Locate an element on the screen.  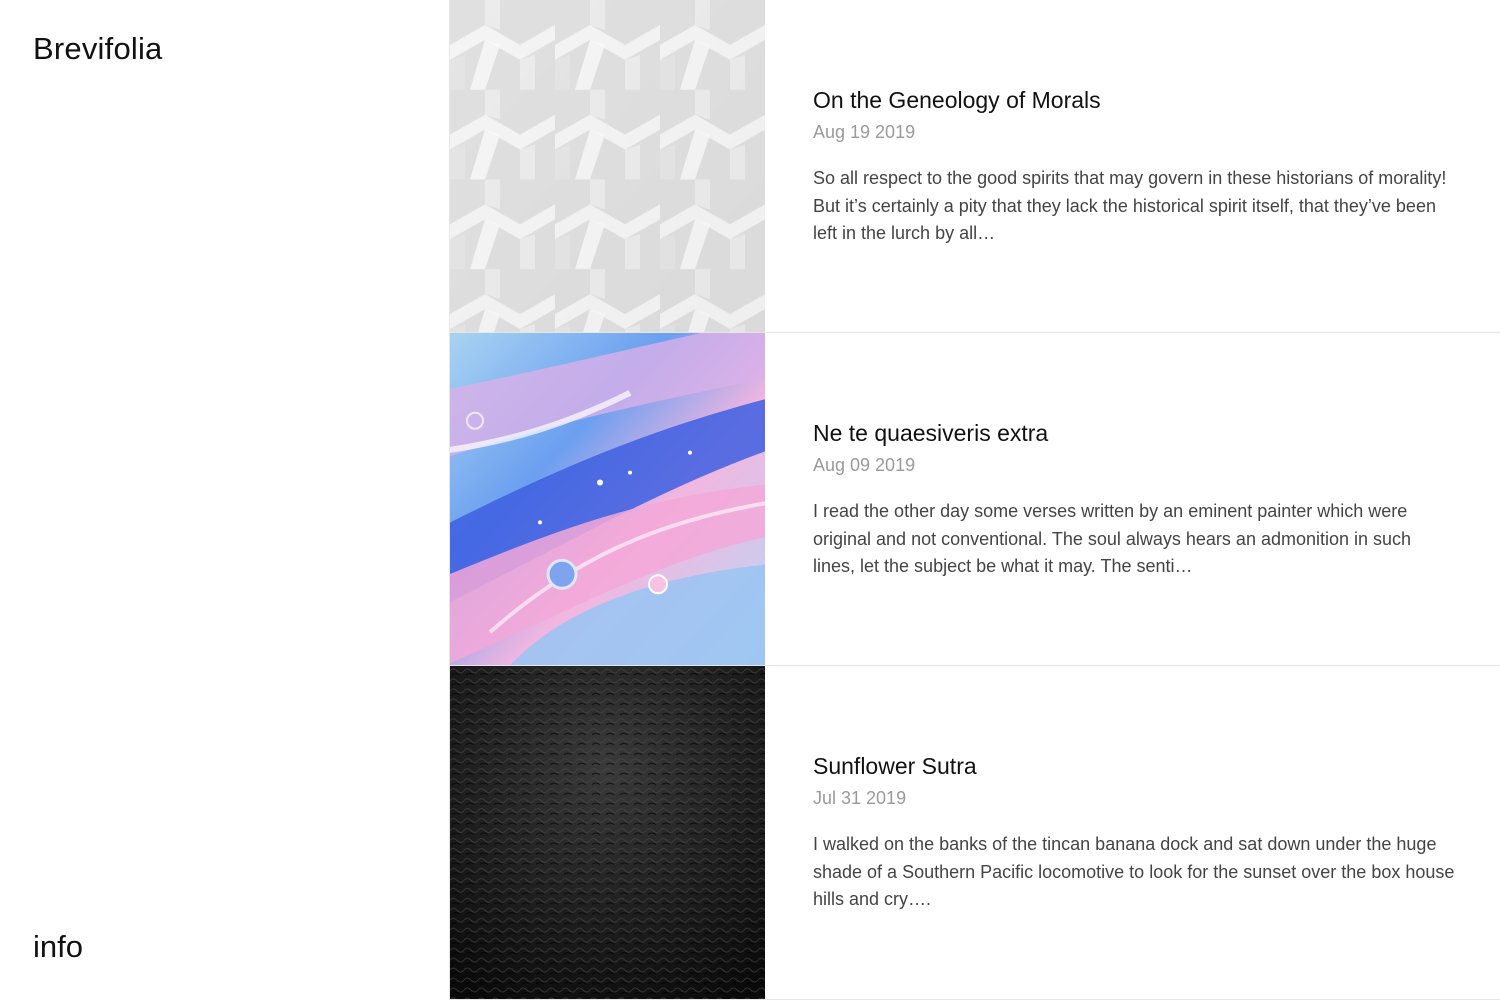
post-title: Sunflower Sutra is located at coordinates (1136, 766).